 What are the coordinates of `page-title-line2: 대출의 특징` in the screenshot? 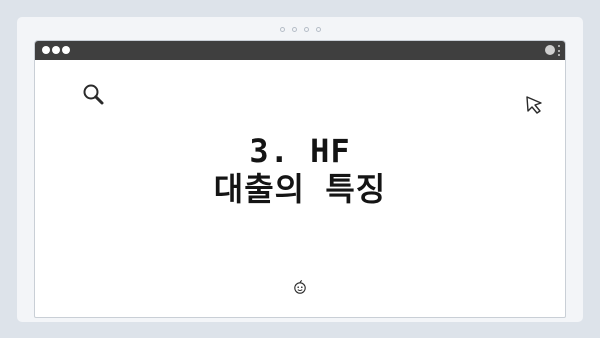 It's located at (300, 188).